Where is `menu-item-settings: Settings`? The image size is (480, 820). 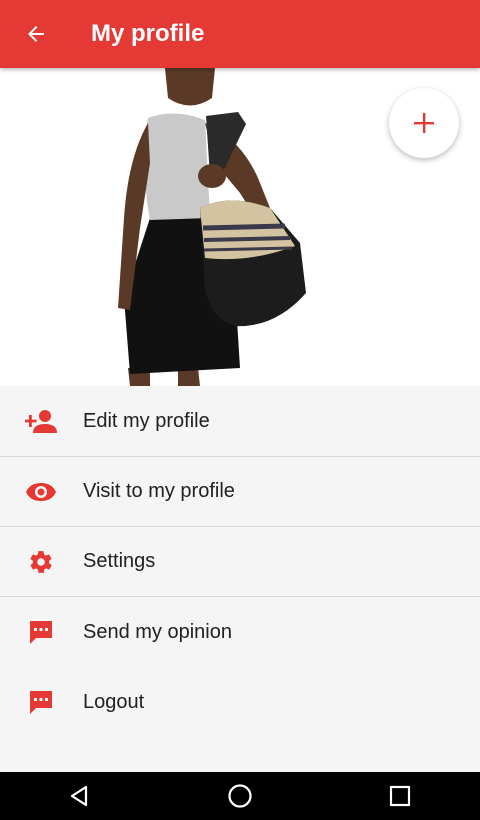 menu-item-settings: Settings is located at coordinates (240, 562).